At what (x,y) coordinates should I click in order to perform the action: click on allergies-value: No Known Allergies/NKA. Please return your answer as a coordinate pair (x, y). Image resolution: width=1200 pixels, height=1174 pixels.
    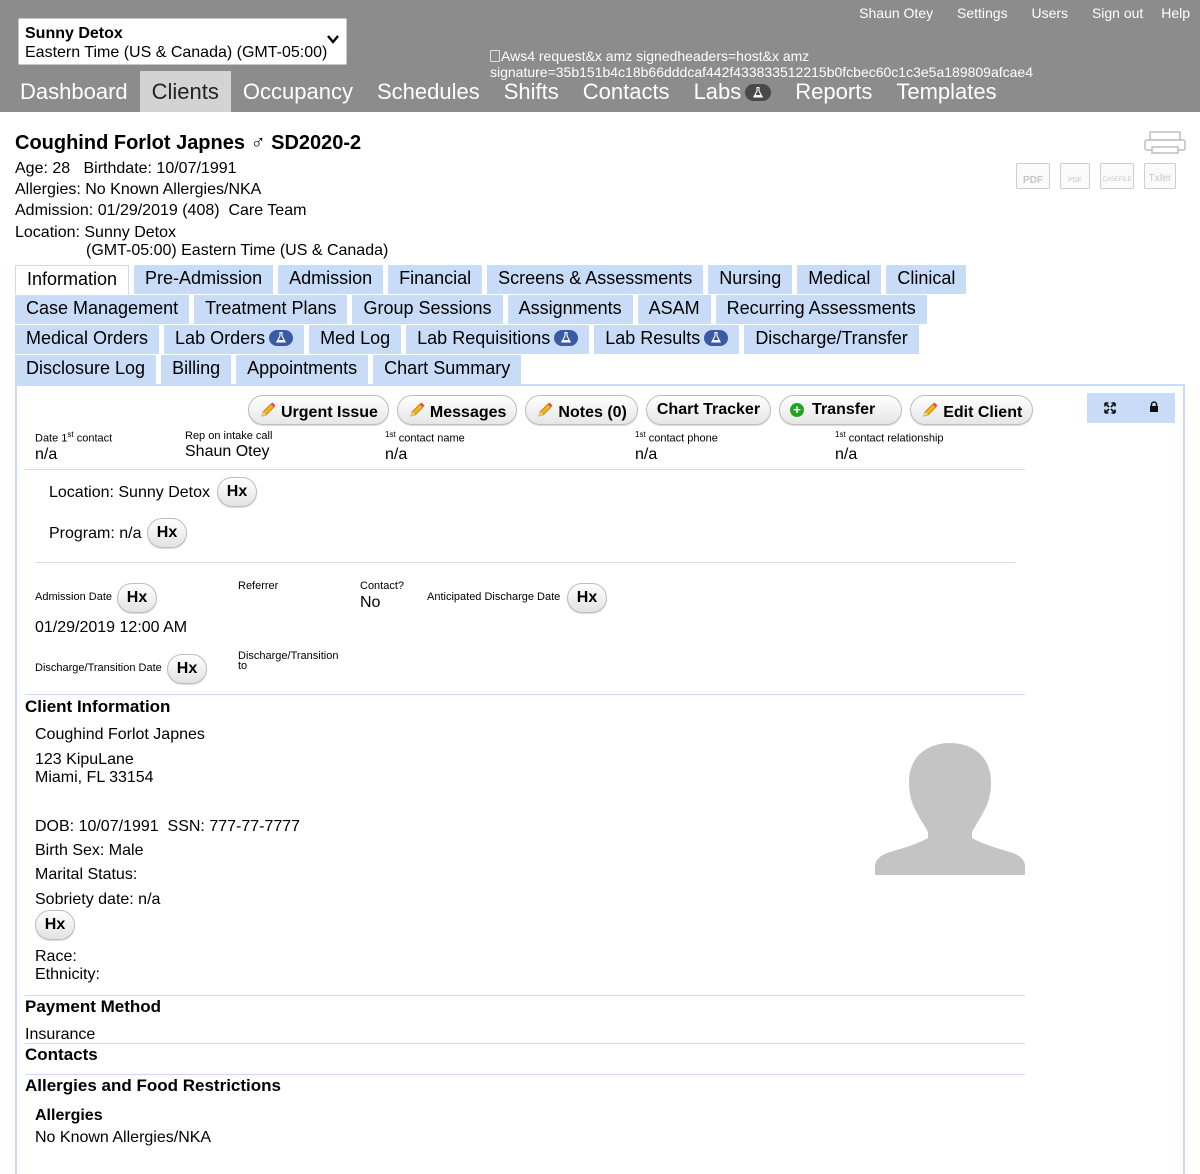
    Looking at the image, I should click on (123, 1137).